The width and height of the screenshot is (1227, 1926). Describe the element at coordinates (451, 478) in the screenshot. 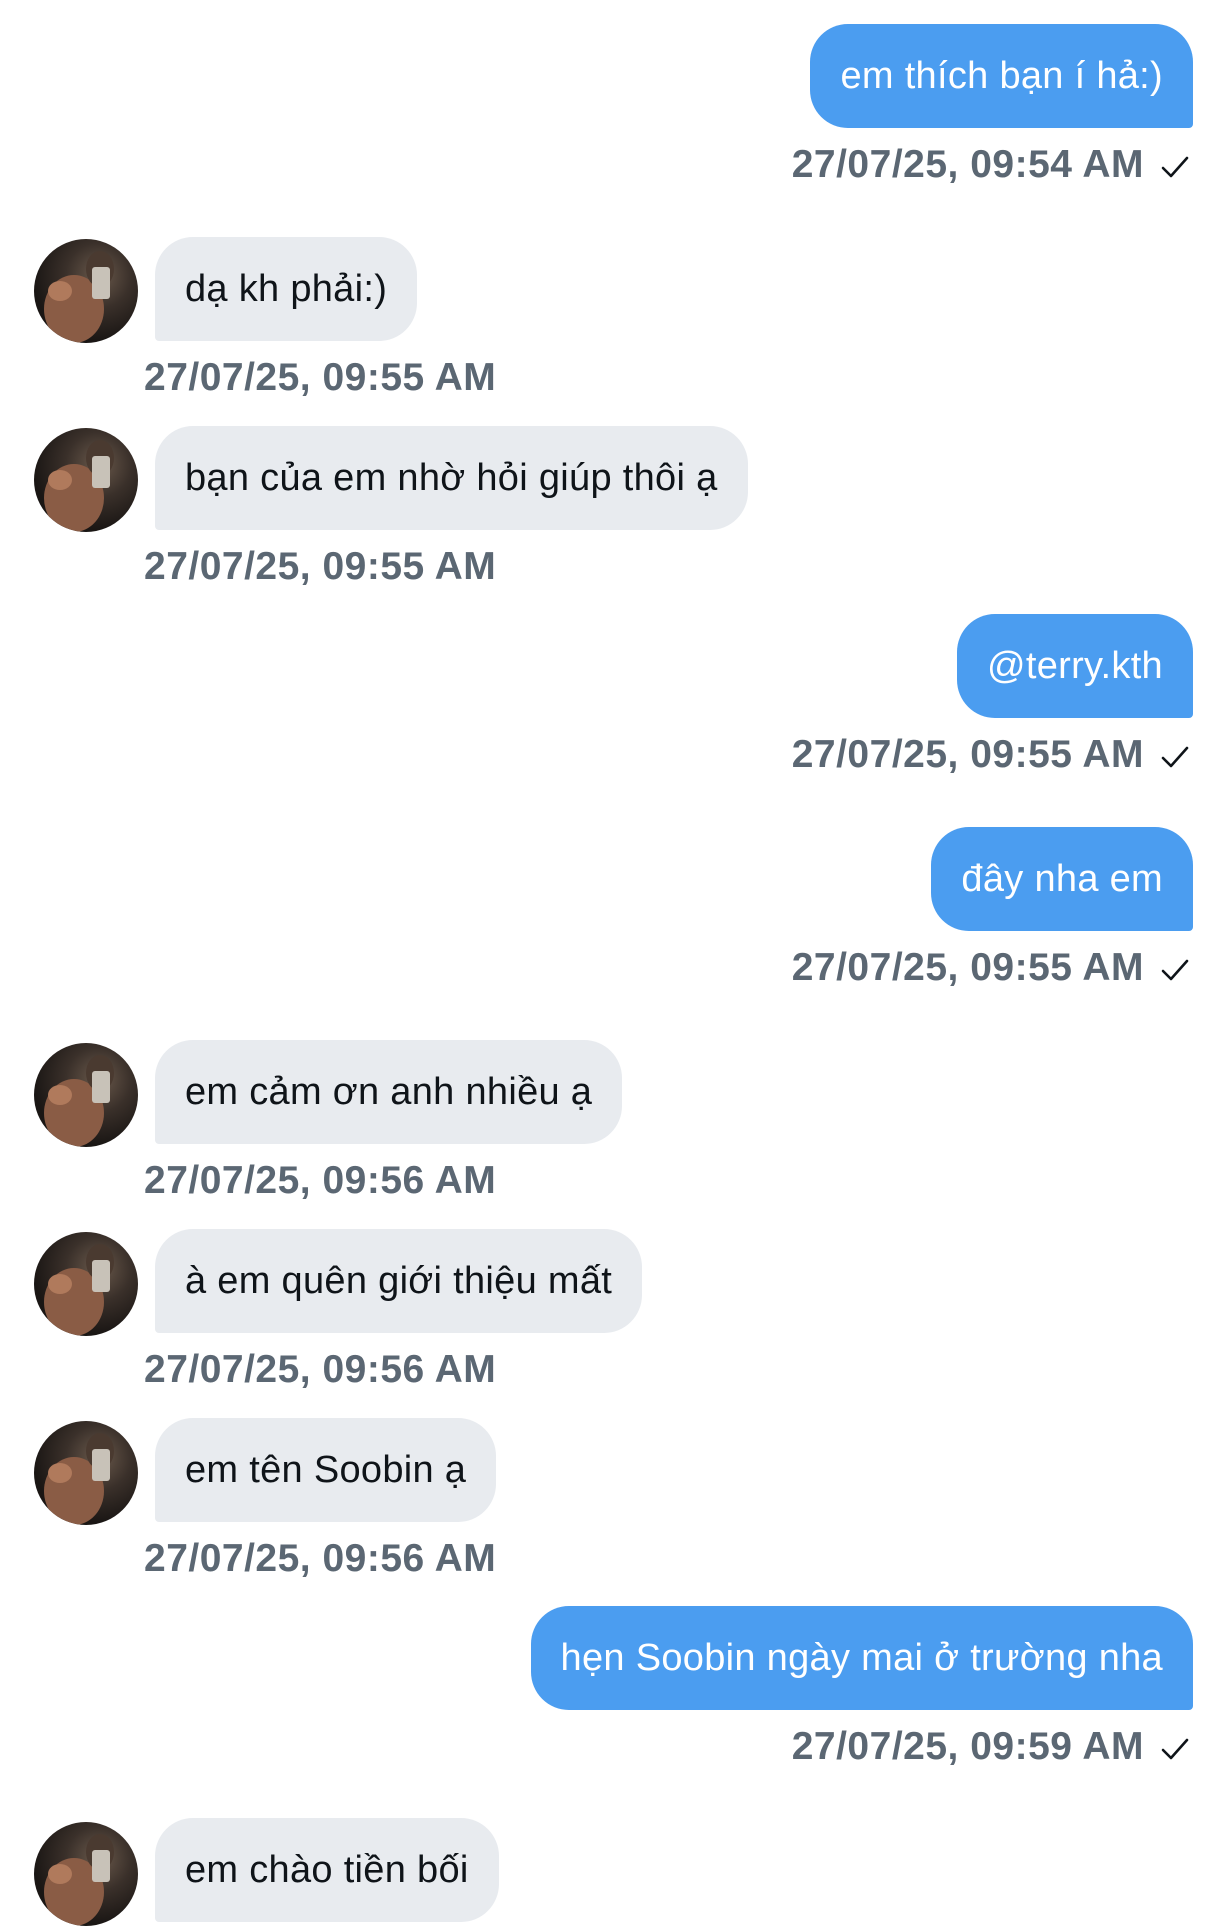

I see `incoming-message-bubble: bạn của em nhờ hỏi giúp thôi ạ` at that location.